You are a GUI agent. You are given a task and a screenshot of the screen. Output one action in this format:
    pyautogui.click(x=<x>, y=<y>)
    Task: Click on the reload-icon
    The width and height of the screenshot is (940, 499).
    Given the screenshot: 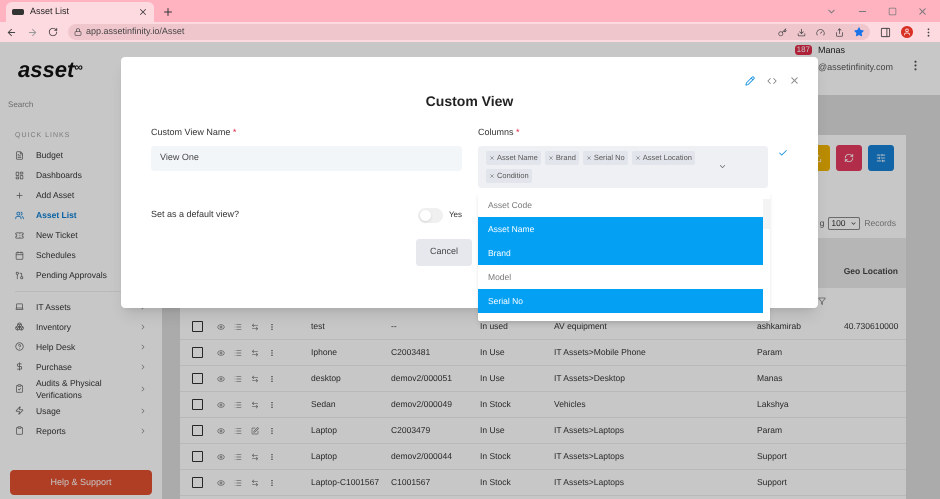 What is the action you would take?
    pyautogui.click(x=53, y=32)
    